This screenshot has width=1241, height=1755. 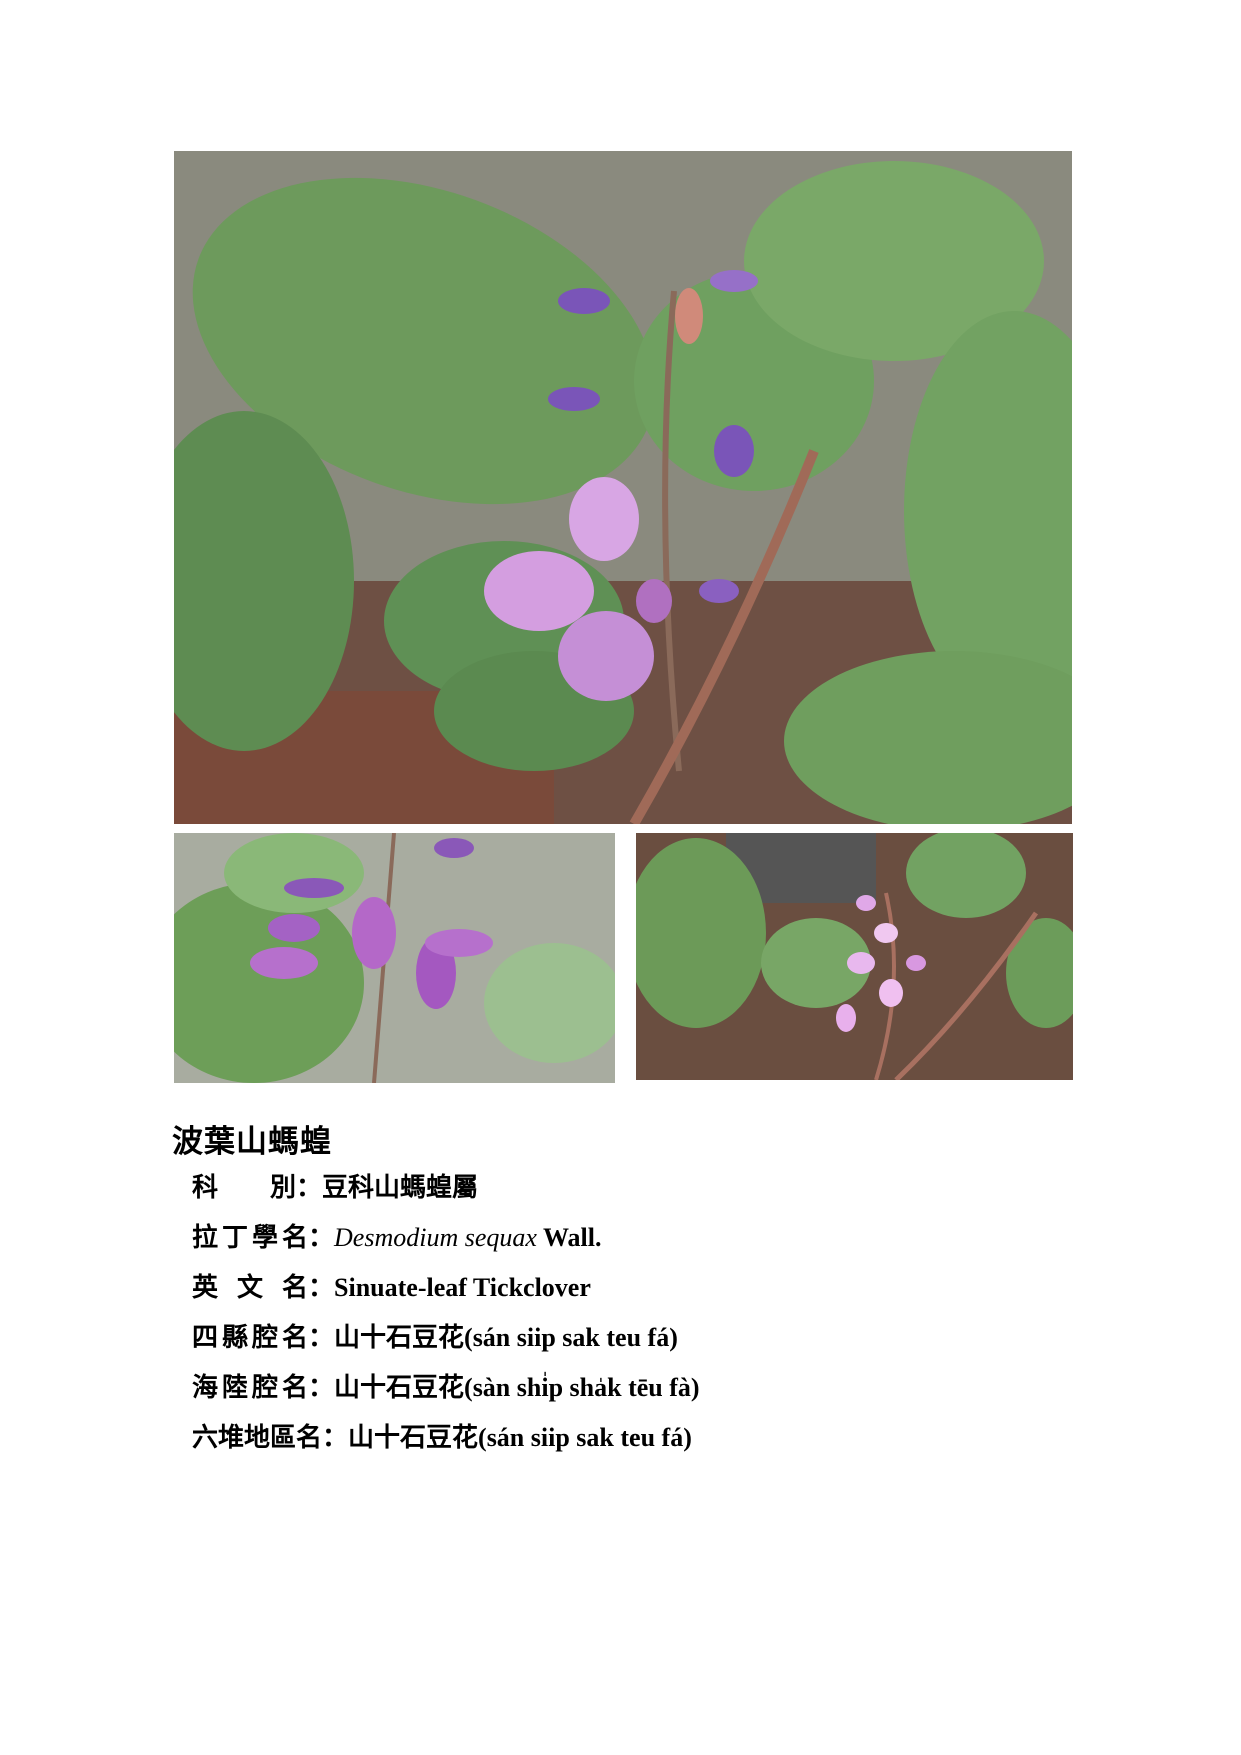 What do you see at coordinates (244, 1188) in the screenshot?
I see `family-label: 科 別` at bounding box center [244, 1188].